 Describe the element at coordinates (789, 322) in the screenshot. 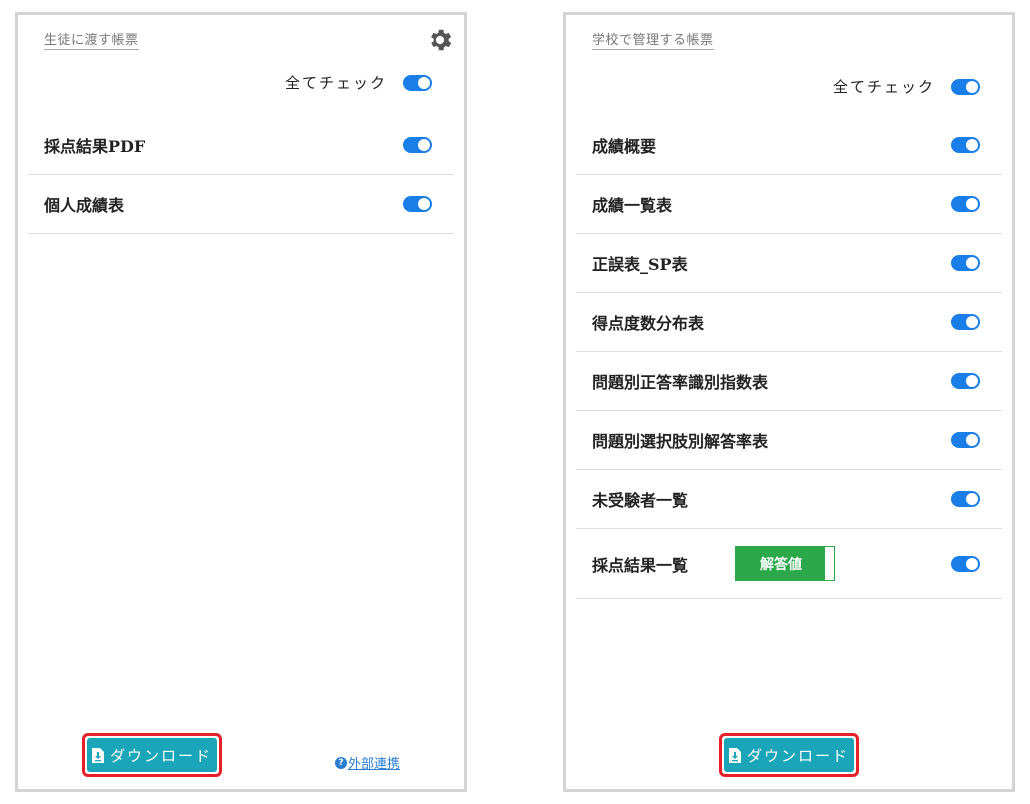

I see `list-item: 得点度数分布表` at that location.